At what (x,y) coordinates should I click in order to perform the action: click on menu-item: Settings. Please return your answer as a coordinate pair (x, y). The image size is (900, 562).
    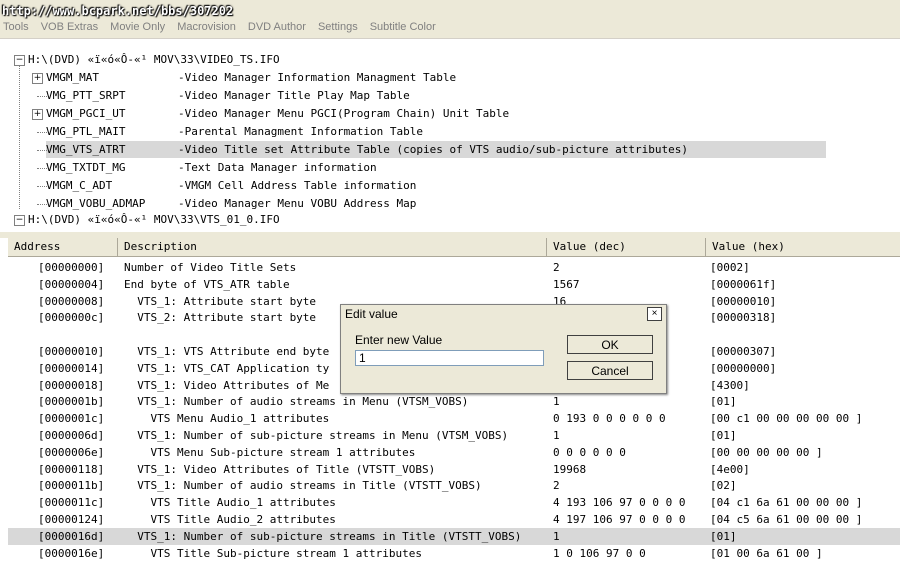
    Looking at the image, I should click on (338, 27).